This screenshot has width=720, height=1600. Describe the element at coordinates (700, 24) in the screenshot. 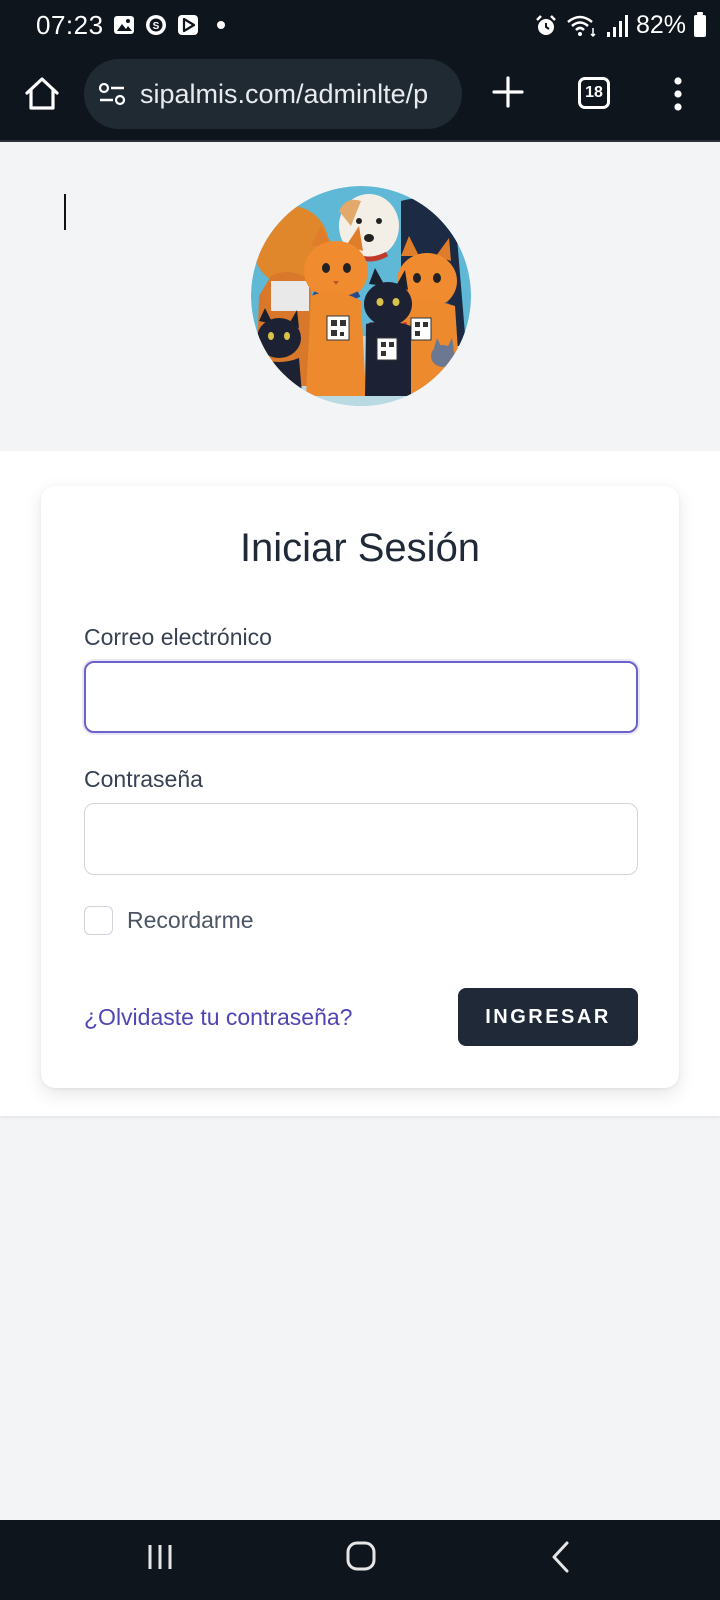

I see `battery-icon` at that location.